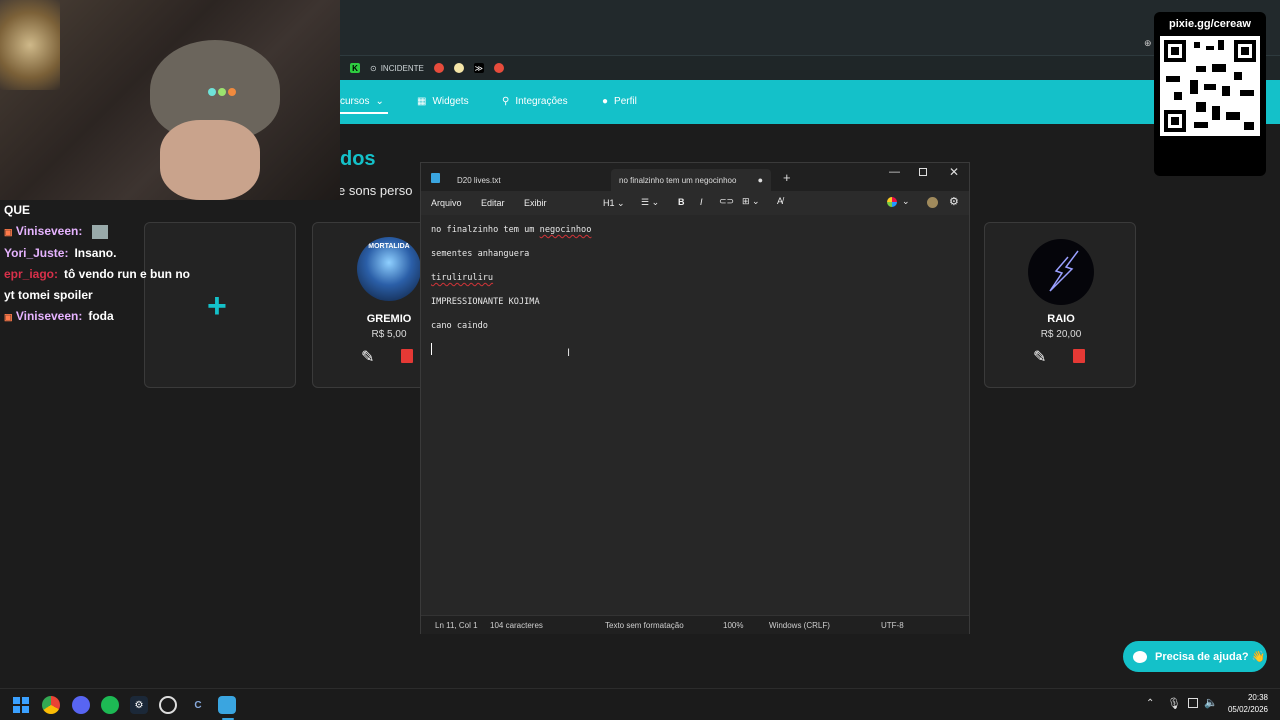 This screenshot has height=720, width=1280. What do you see at coordinates (1246, 709) in the screenshot?
I see `clock-date: 05/02/2026` at bounding box center [1246, 709].